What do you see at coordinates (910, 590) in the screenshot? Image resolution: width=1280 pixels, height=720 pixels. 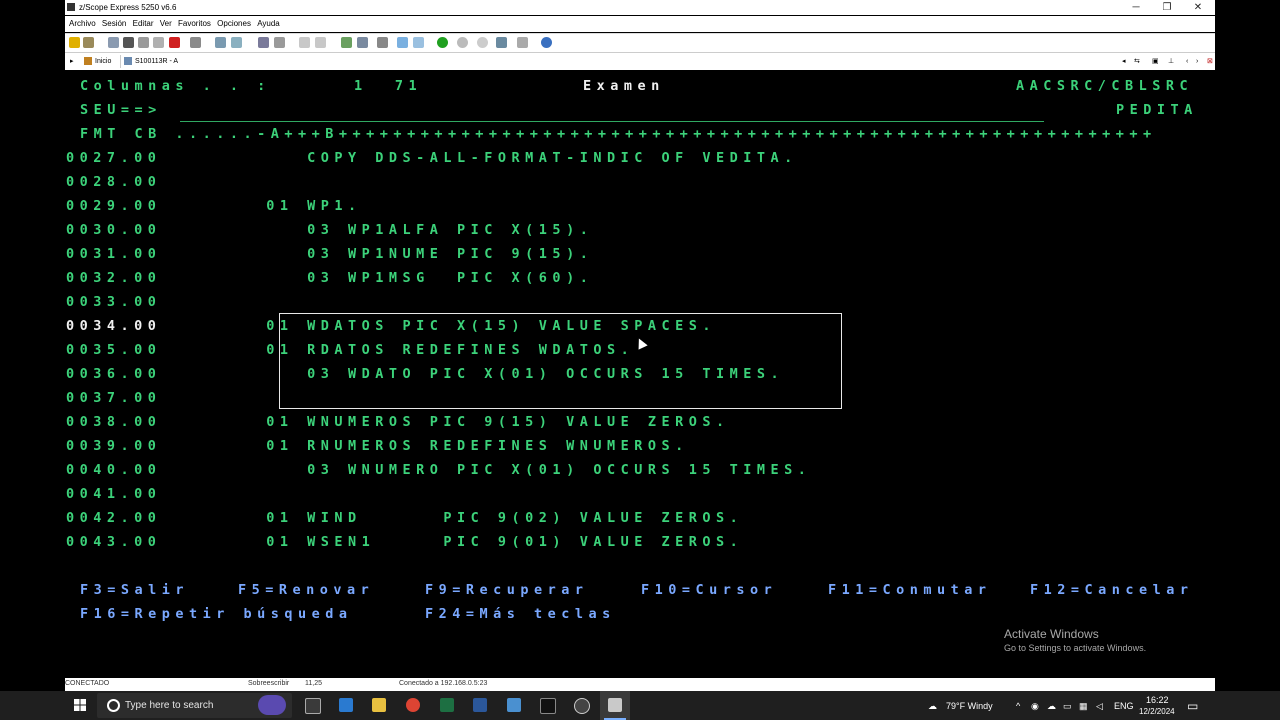 I see `fkey-f11: F11=Conmutar` at bounding box center [910, 590].